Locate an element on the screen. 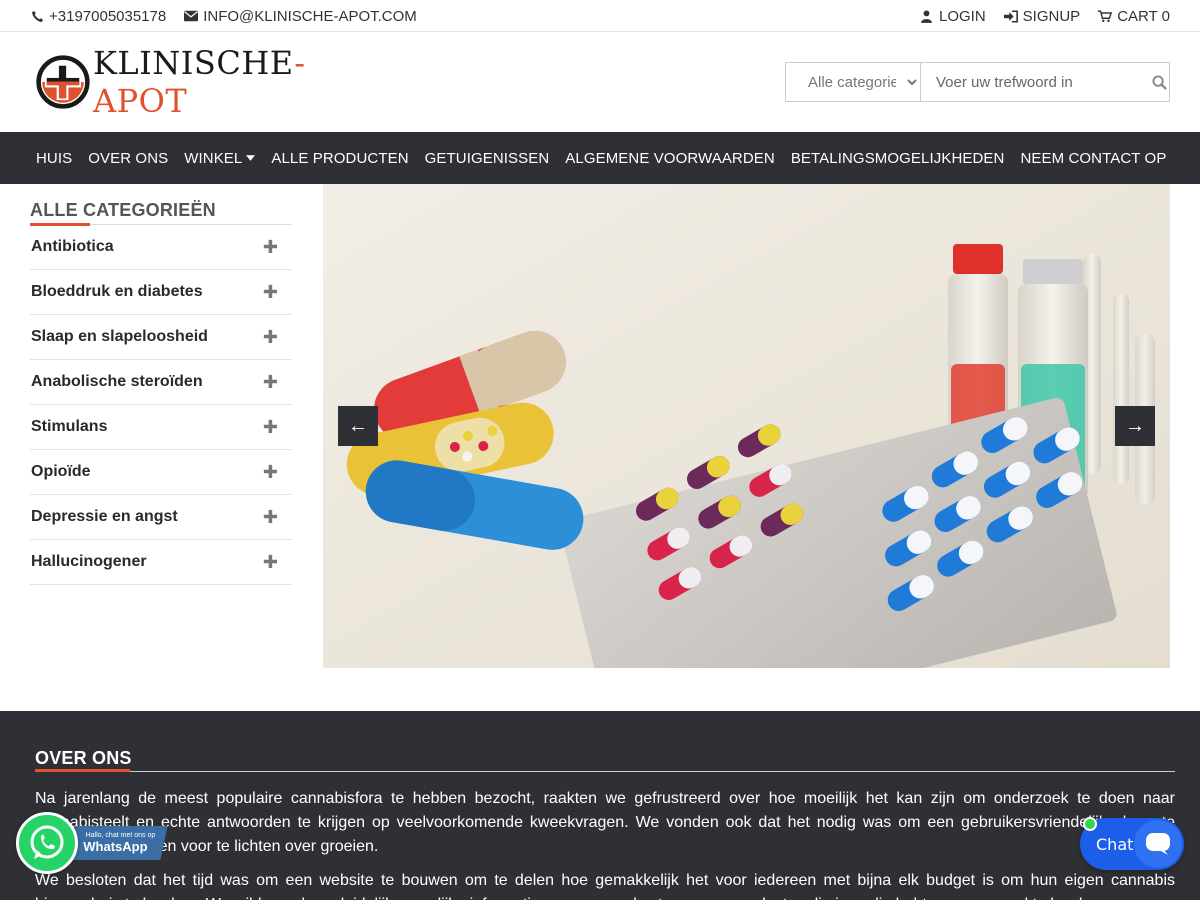 This screenshot has width=1200, height=900. nav-huis: HUIS is located at coordinates (54, 158).